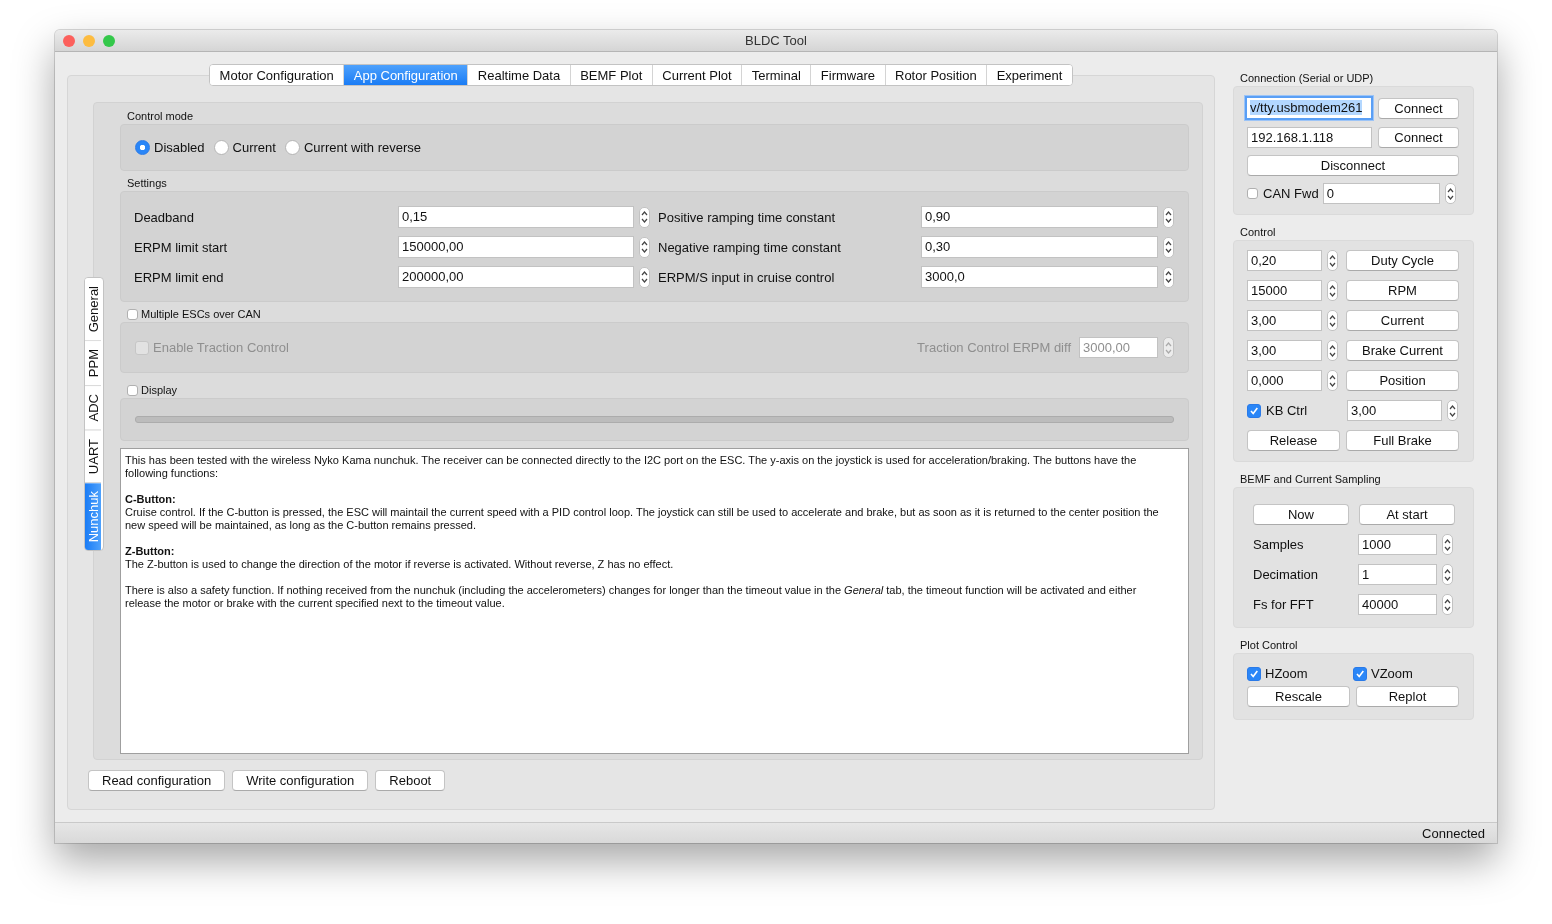 Image resolution: width=1552 pixels, height=924 pixels. Describe the element at coordinates (747, 277) in the screenshot. I see `field-label: ERPM/S input in cruise control` at that location.